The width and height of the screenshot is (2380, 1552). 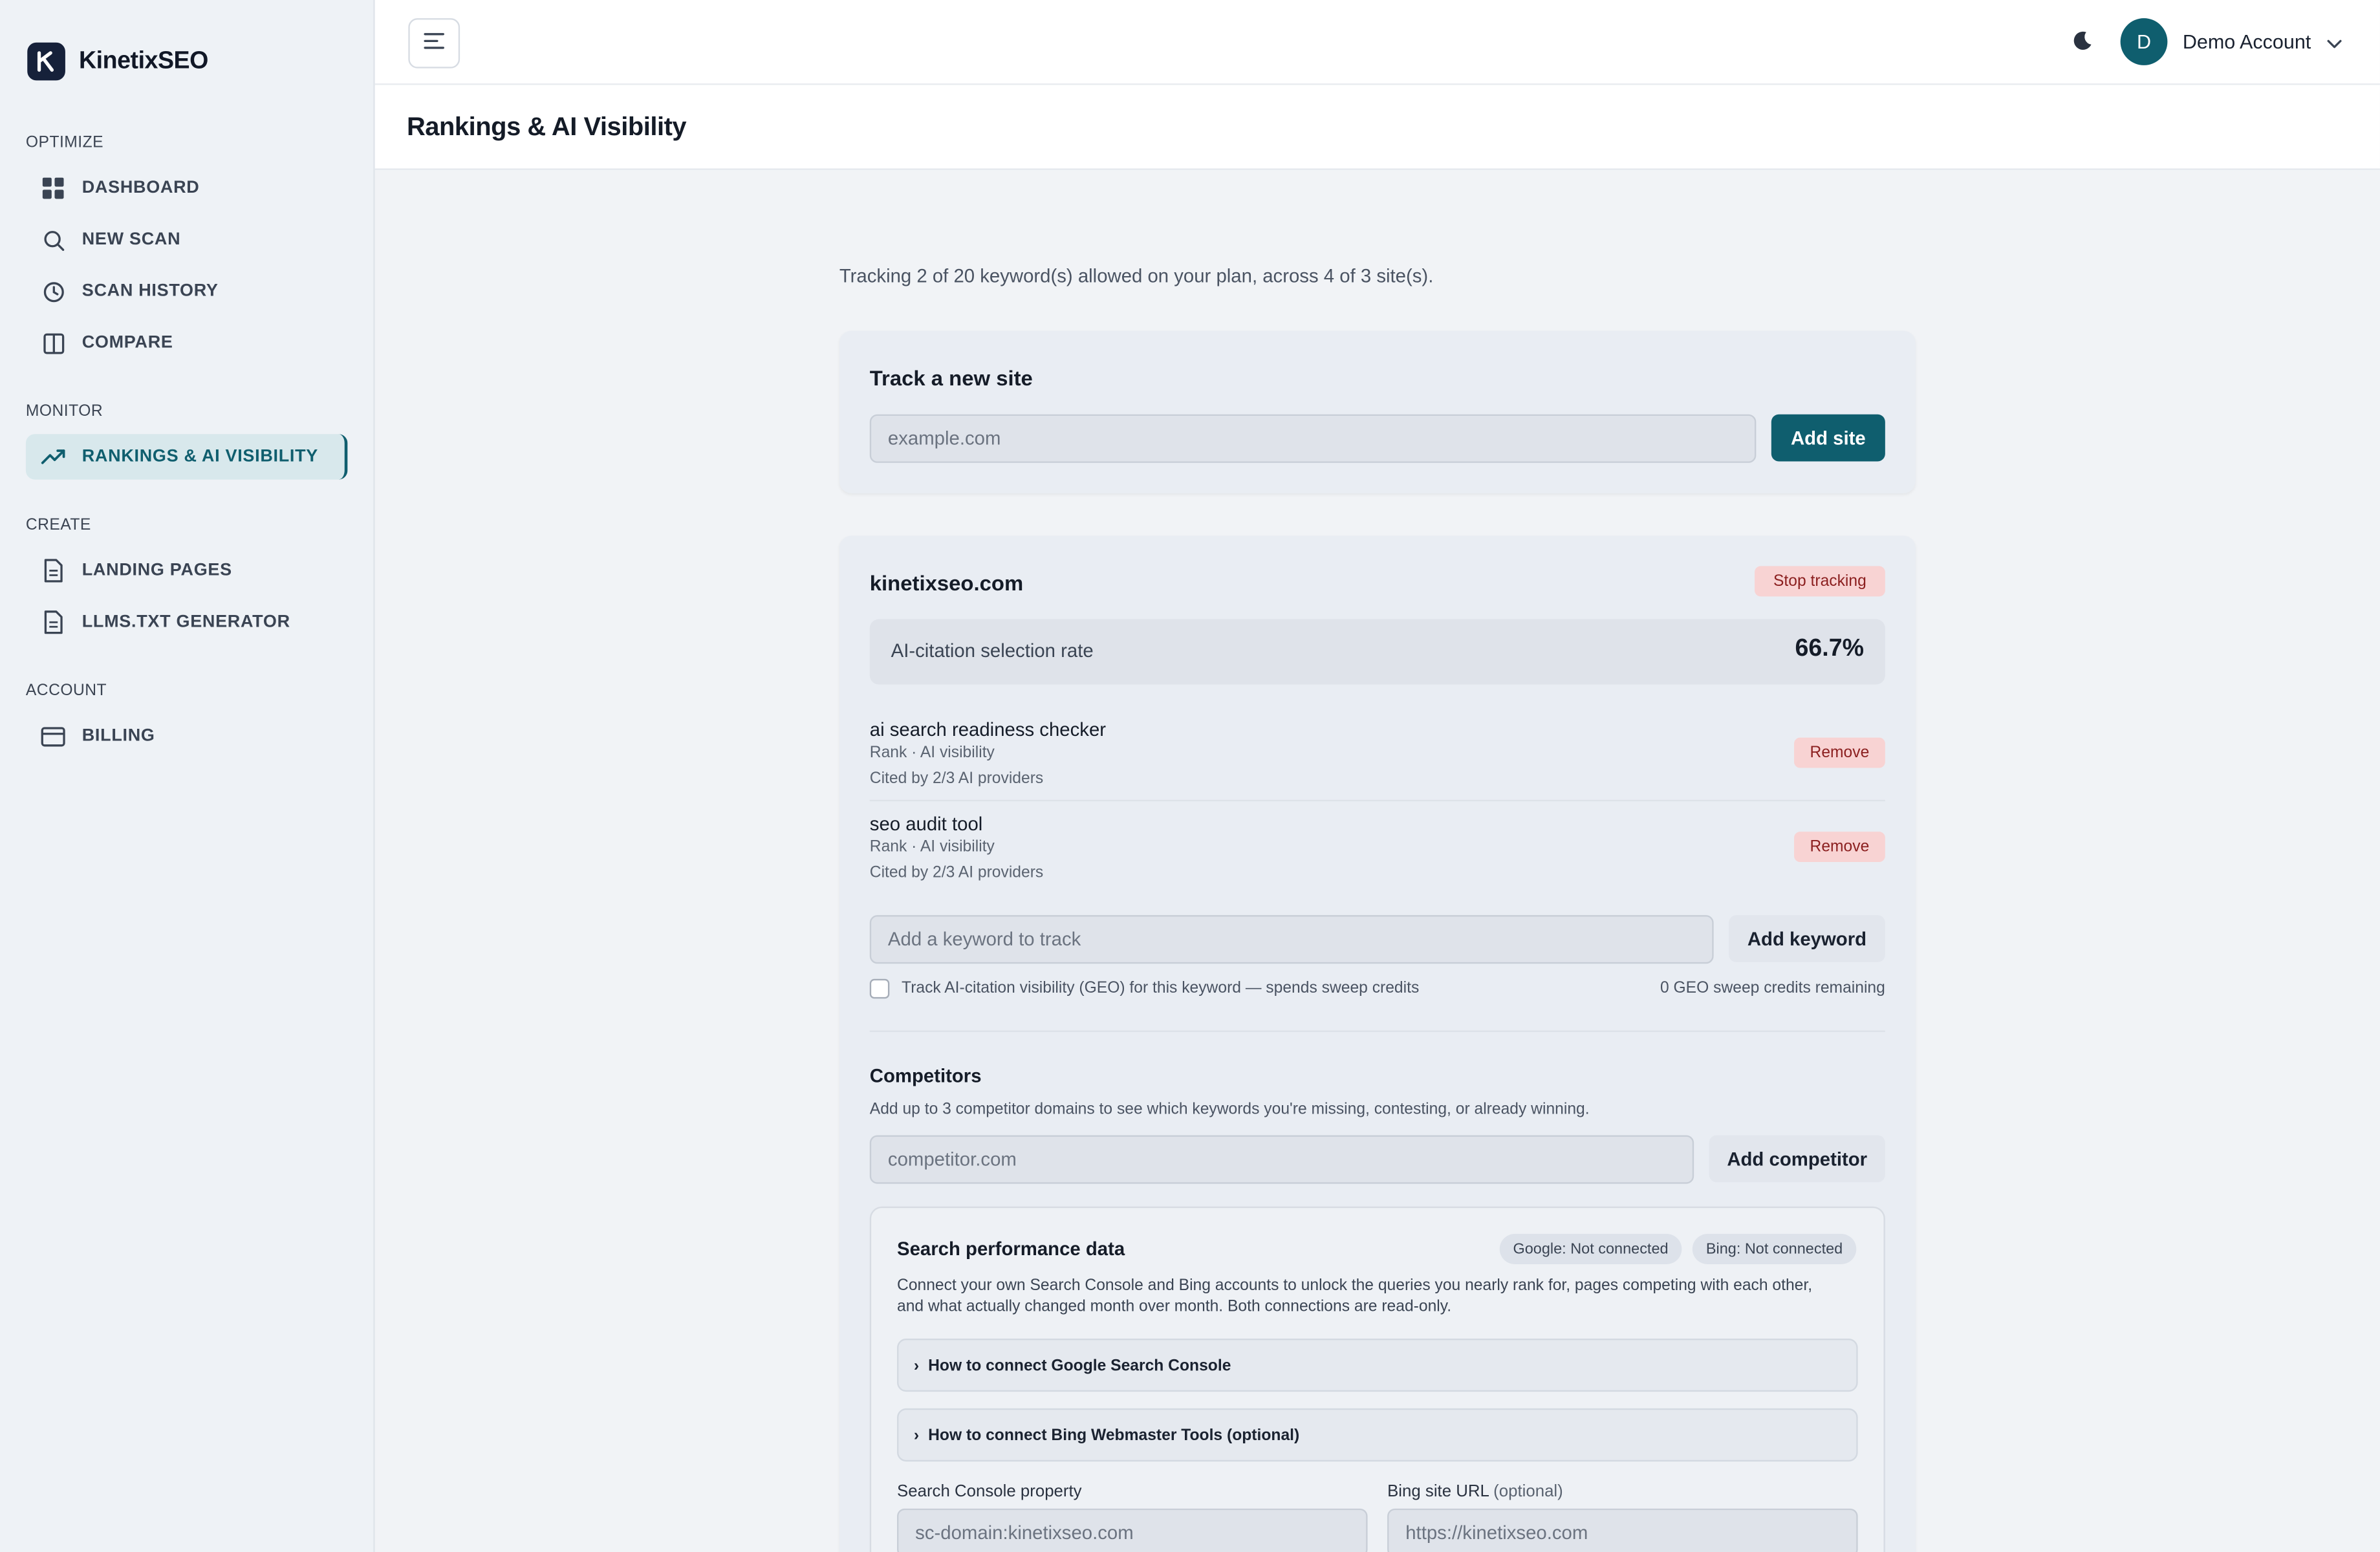 I want to click on clock-icon, so click(x=53, y=291).